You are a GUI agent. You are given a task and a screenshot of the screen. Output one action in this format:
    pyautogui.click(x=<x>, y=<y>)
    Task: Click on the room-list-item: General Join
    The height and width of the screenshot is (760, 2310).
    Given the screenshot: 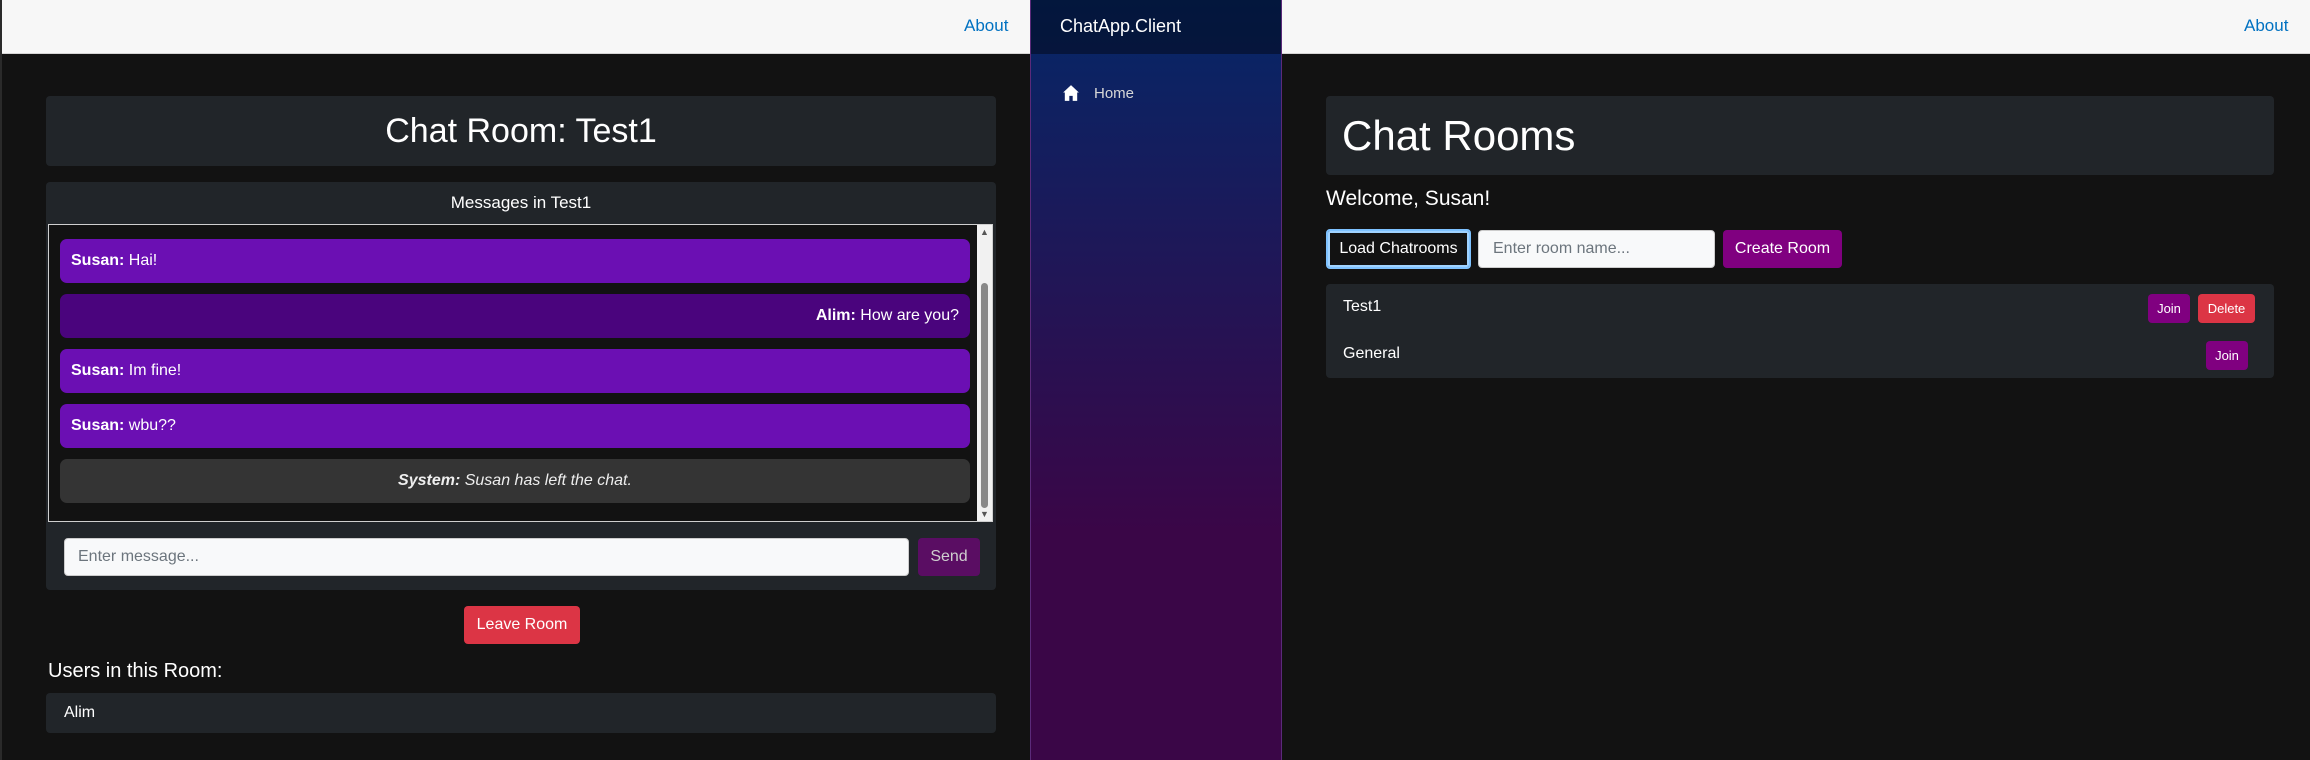 What is the action you would take?
    pyautogui.click(x=1800, y=354)
    